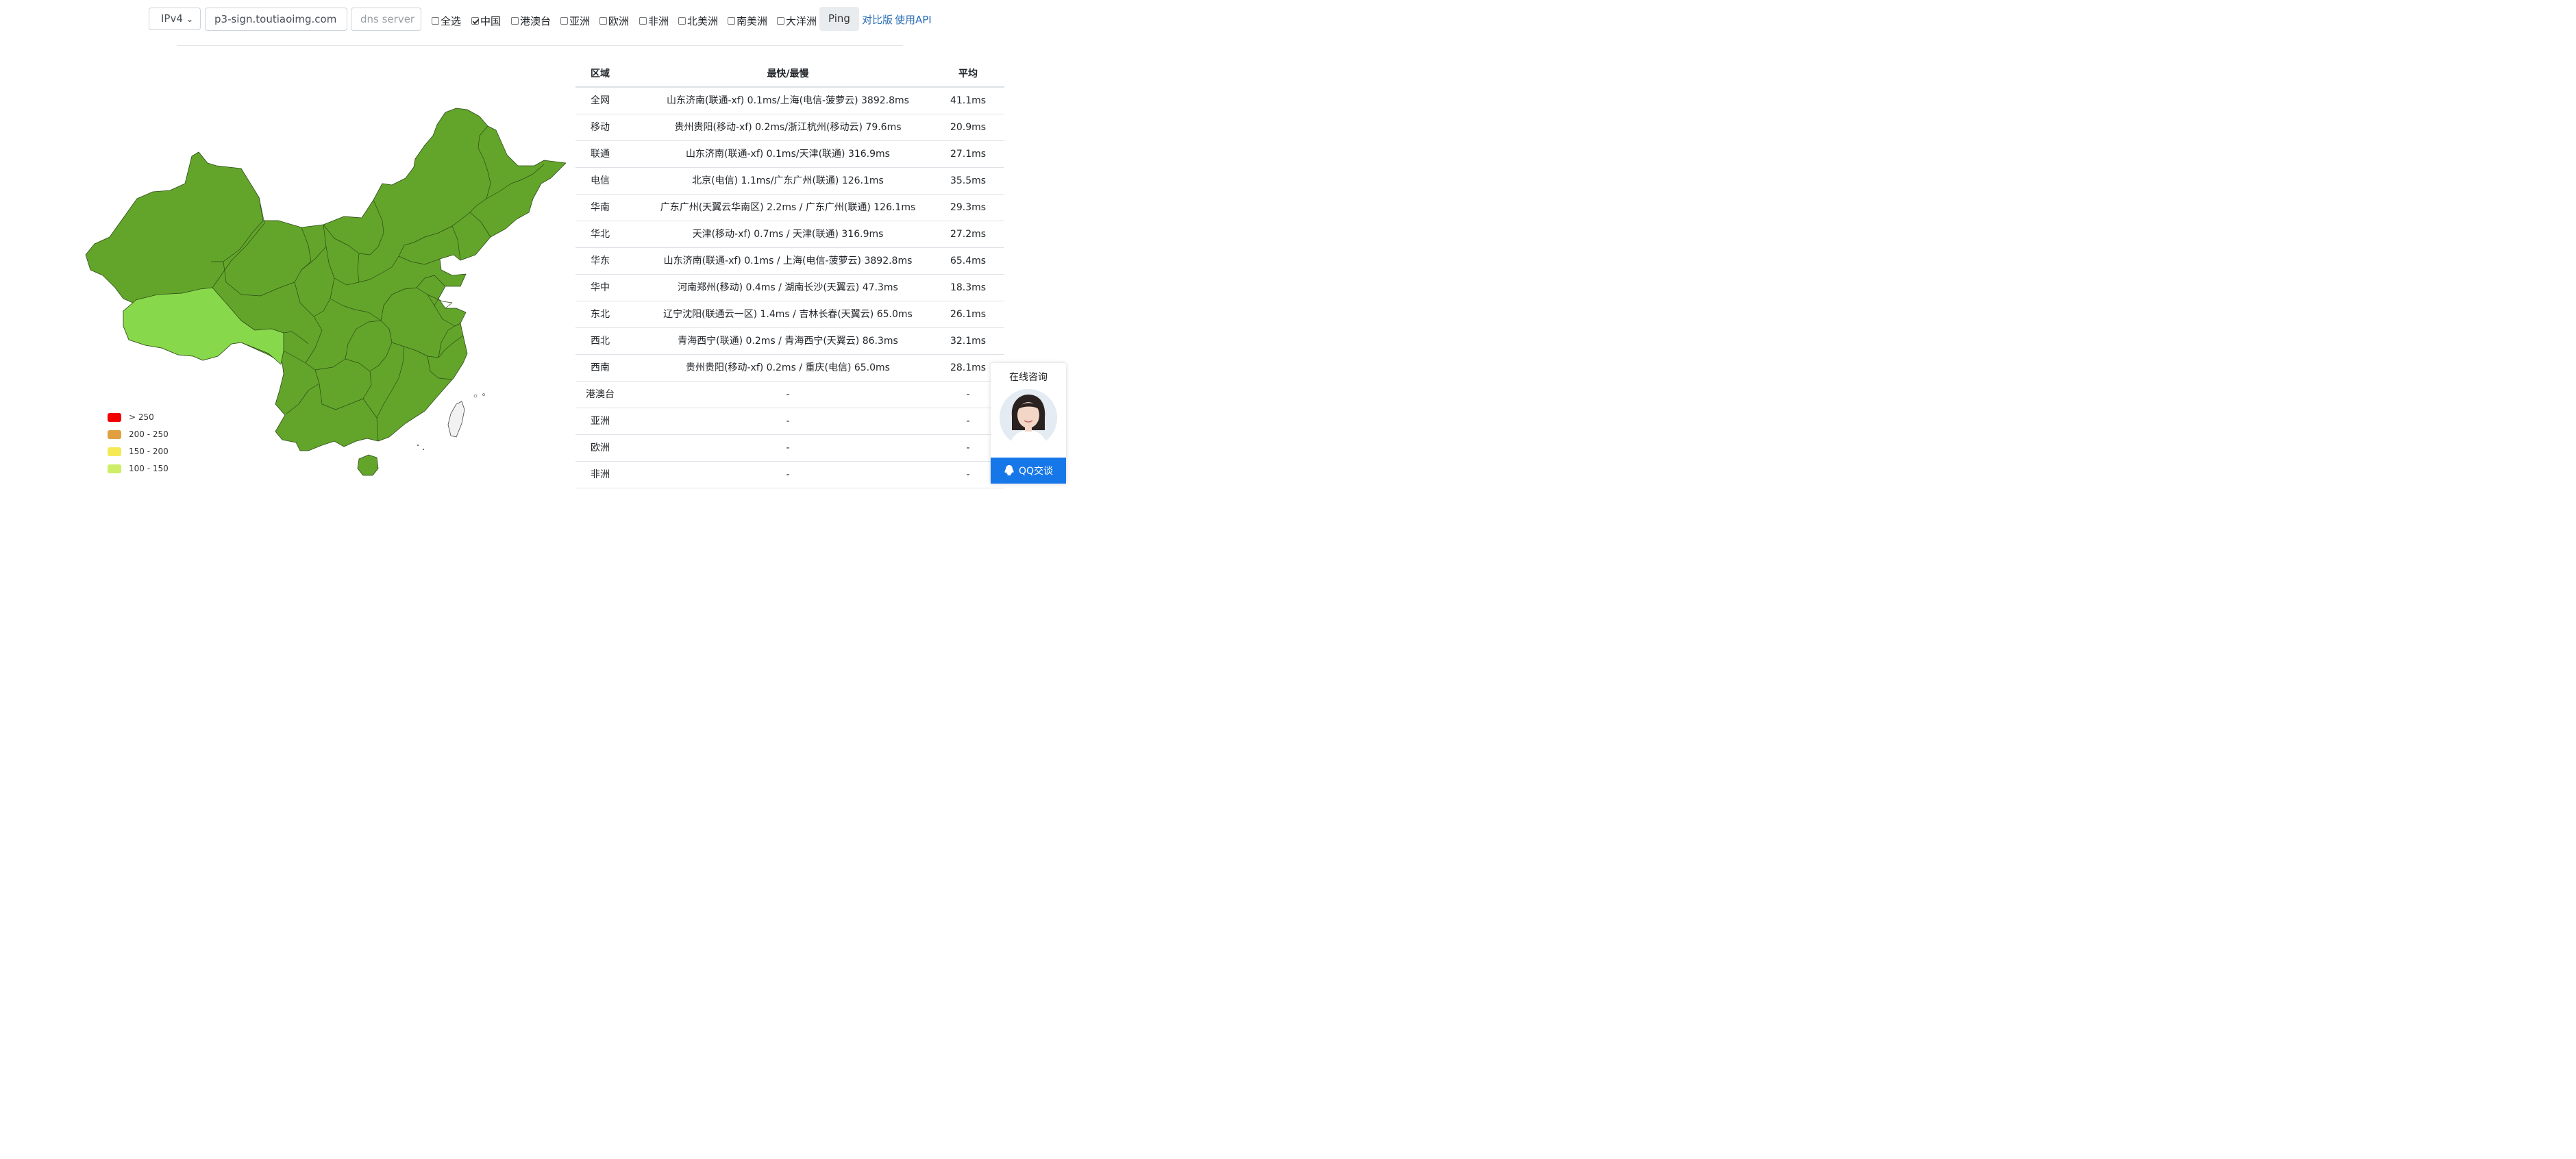 The height and width of the screenshot is (1159, 2576). What do you see at coordinates (788, 180) in the screenshot?
I see `cell-fast-slow: 北京(电信) 1.1ms/广东广州(联通) 126.1ms` at bounding box center [788, 180].